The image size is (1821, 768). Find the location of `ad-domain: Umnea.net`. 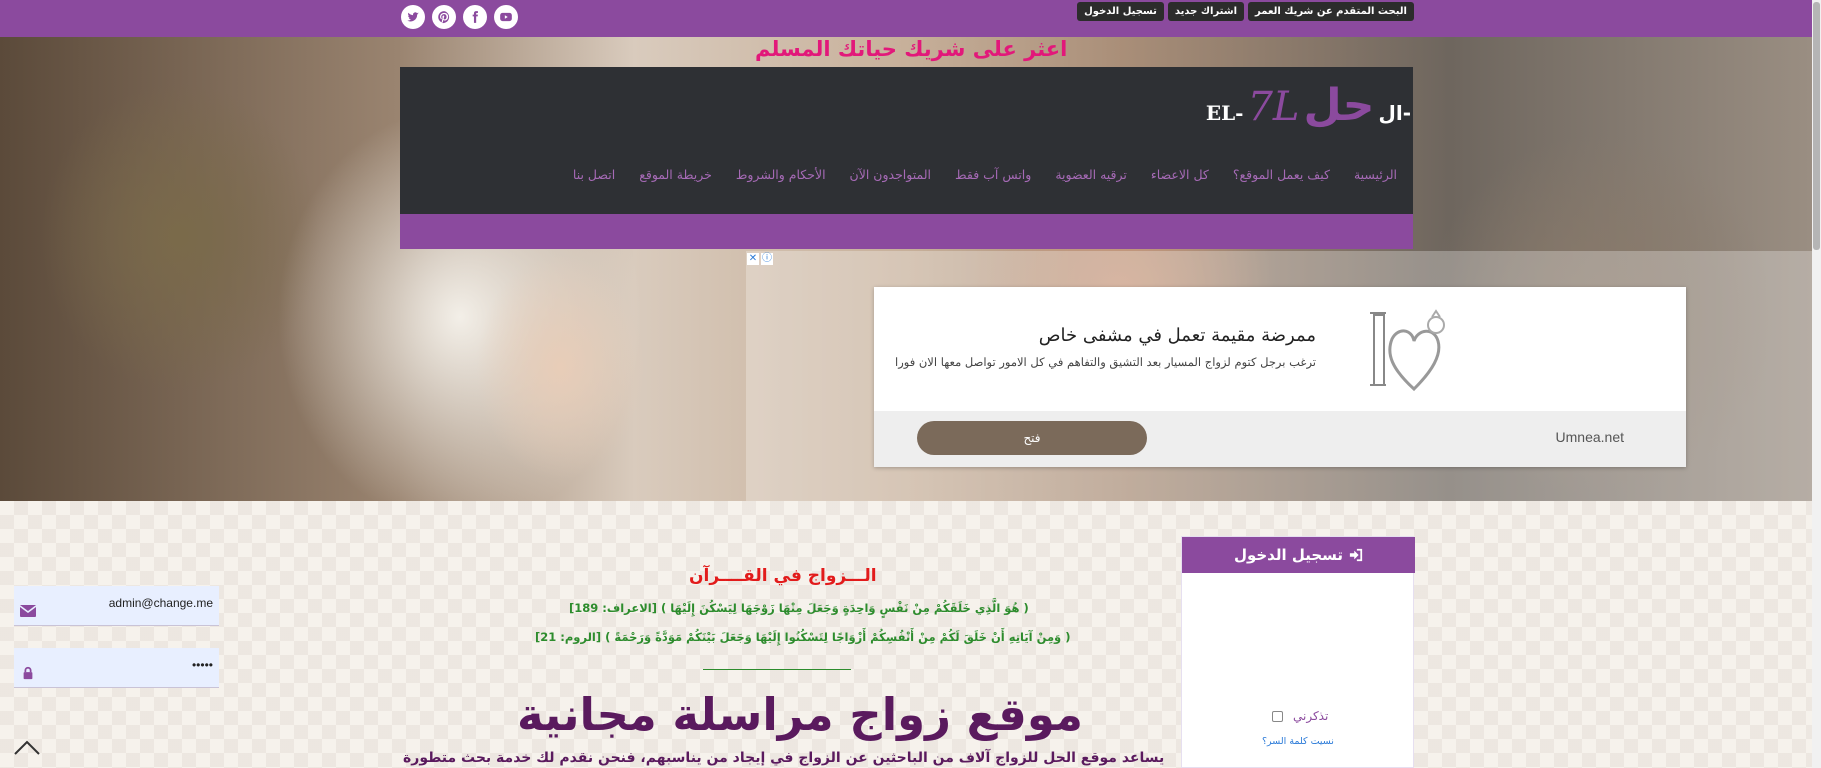

ad-domain: Umnea.net is located at coordinates (1589, 437).